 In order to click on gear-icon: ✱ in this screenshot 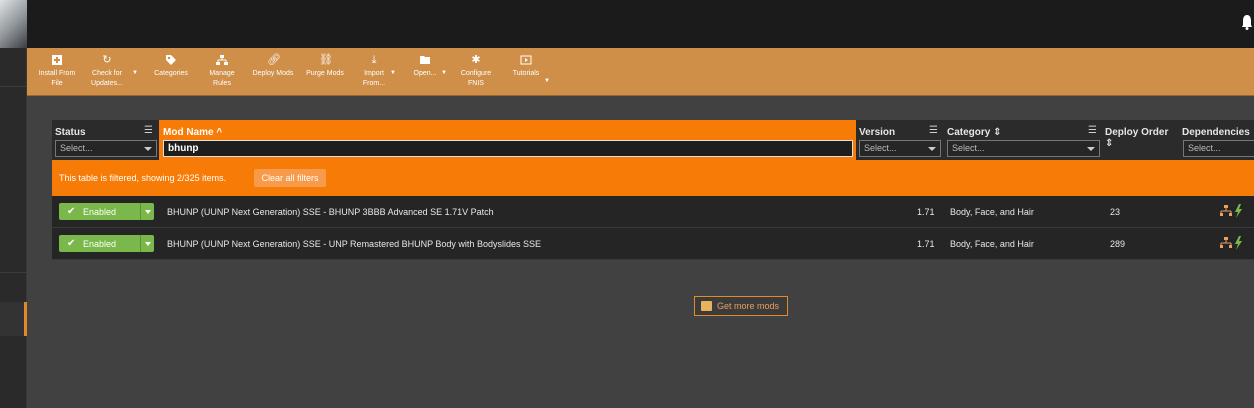, I will do `click(476, 60)`.